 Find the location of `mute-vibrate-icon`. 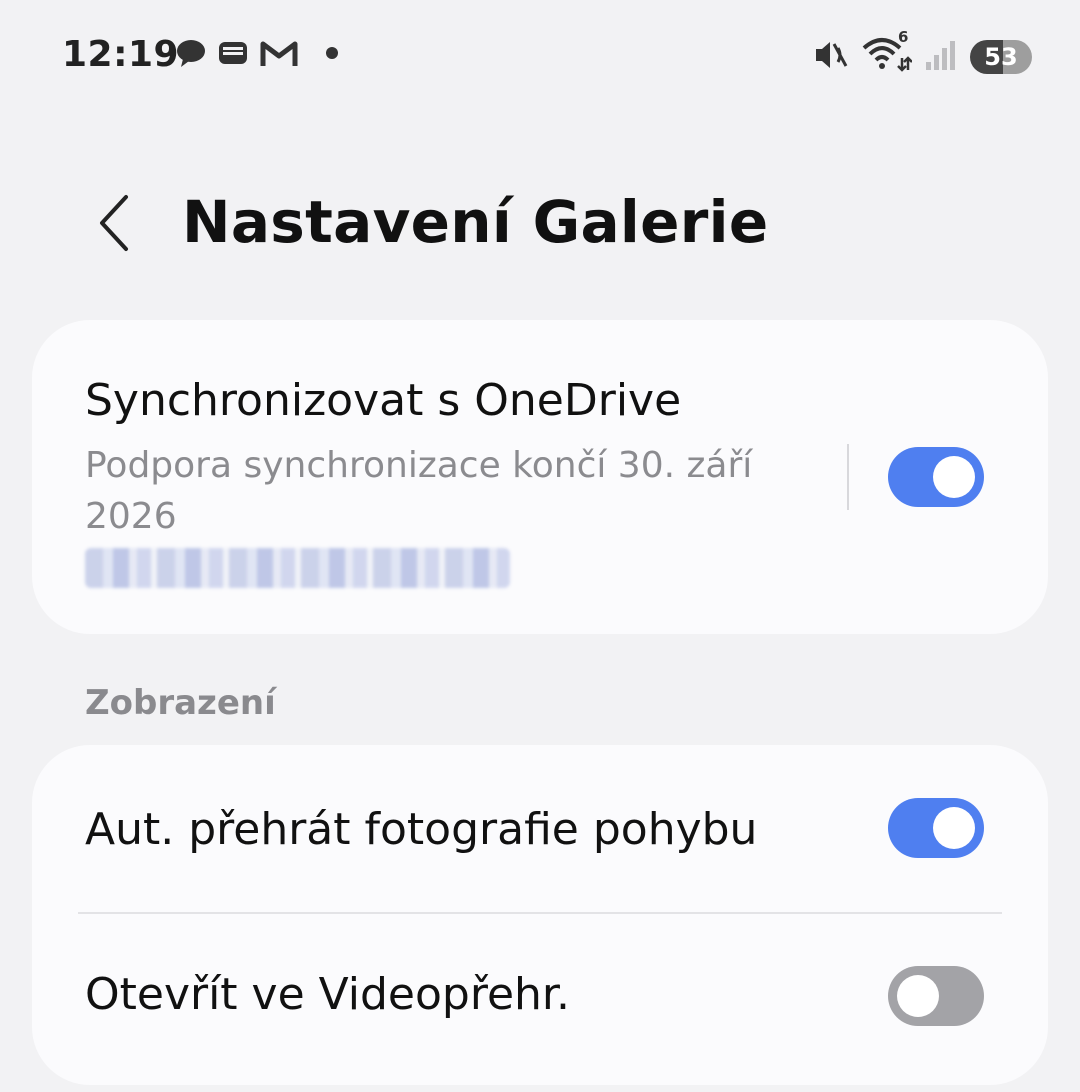

mute-vibrate-icon is located at coordinates (831, 57).